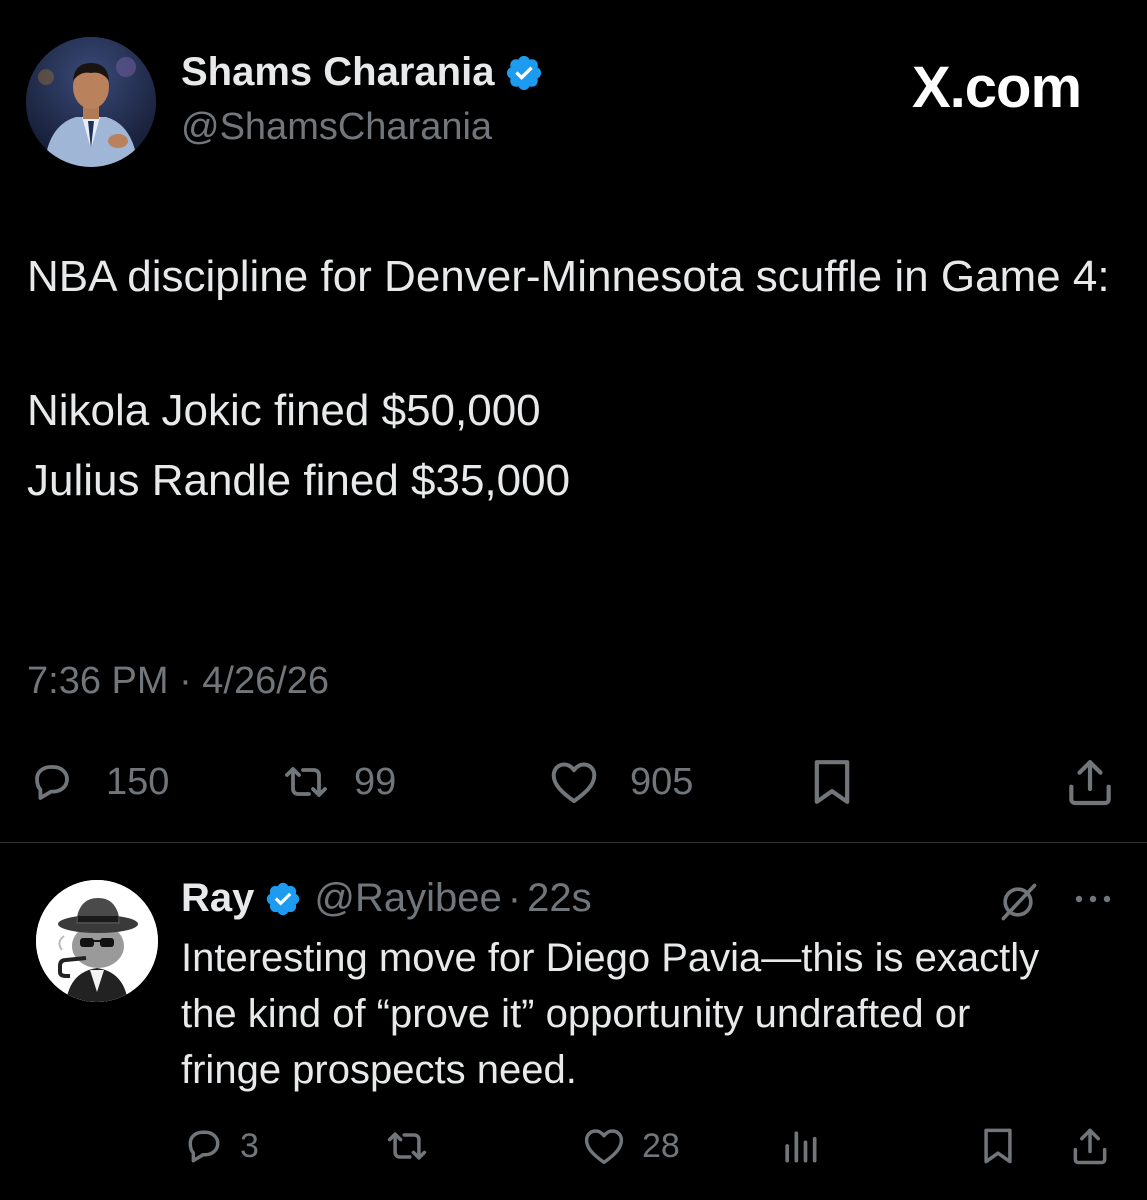 The height and width of the screenshot is (1200, 1147). I want to click on reply-views-button, so click(800, 1146).